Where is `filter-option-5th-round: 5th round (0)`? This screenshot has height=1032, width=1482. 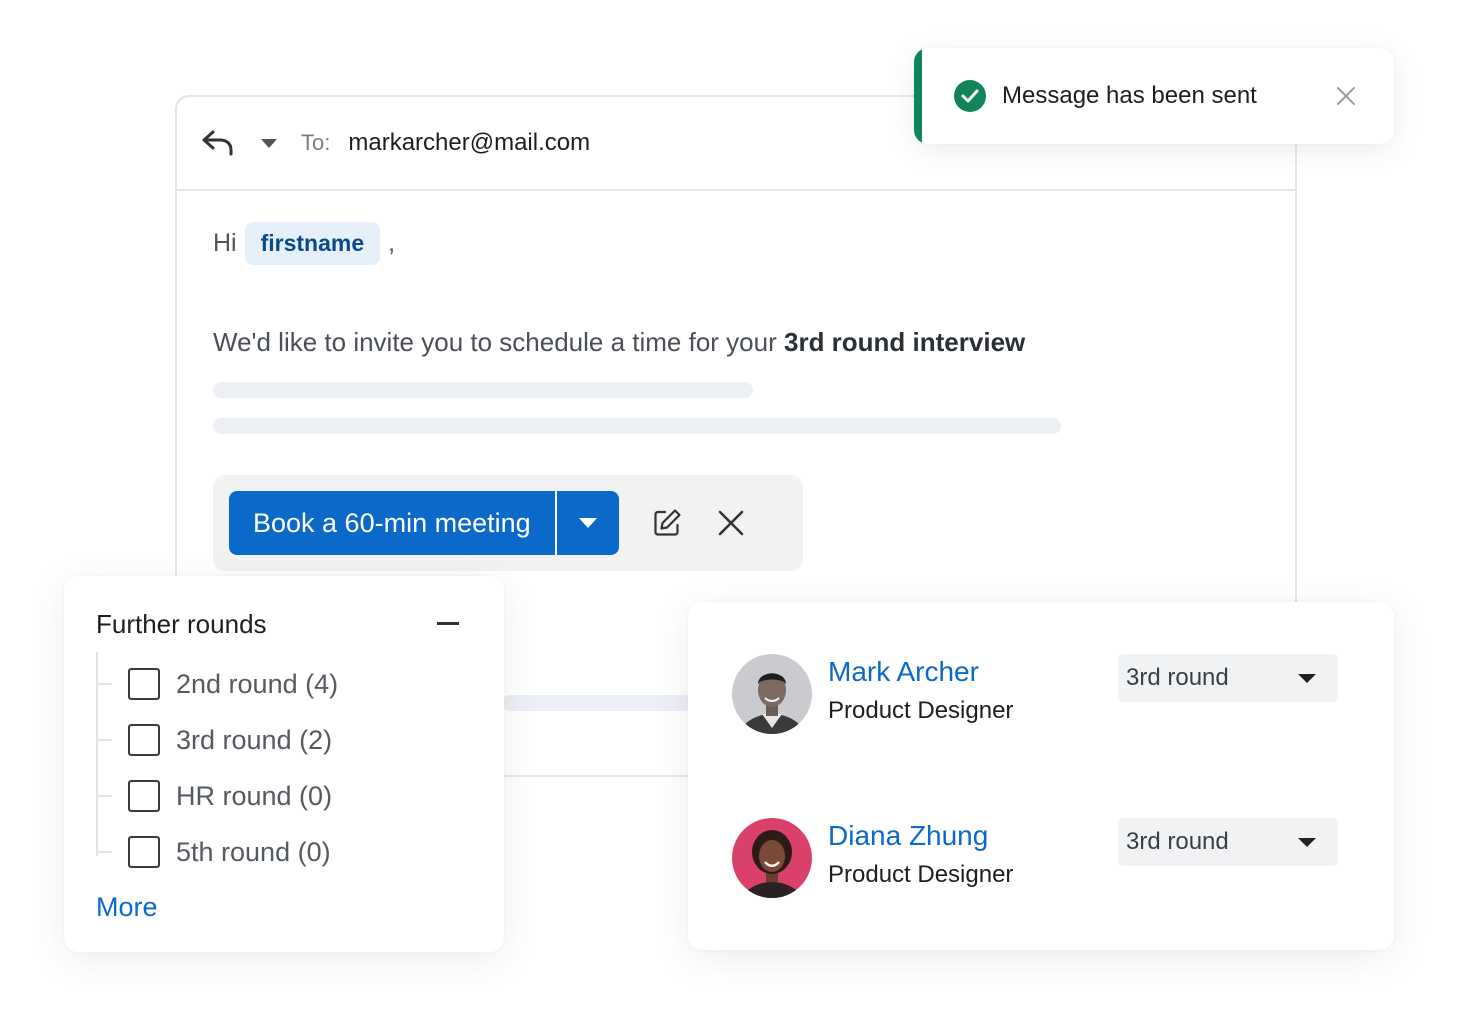
filter-option-5th-round: 5th round (0) is located at coordinates (213, 852).